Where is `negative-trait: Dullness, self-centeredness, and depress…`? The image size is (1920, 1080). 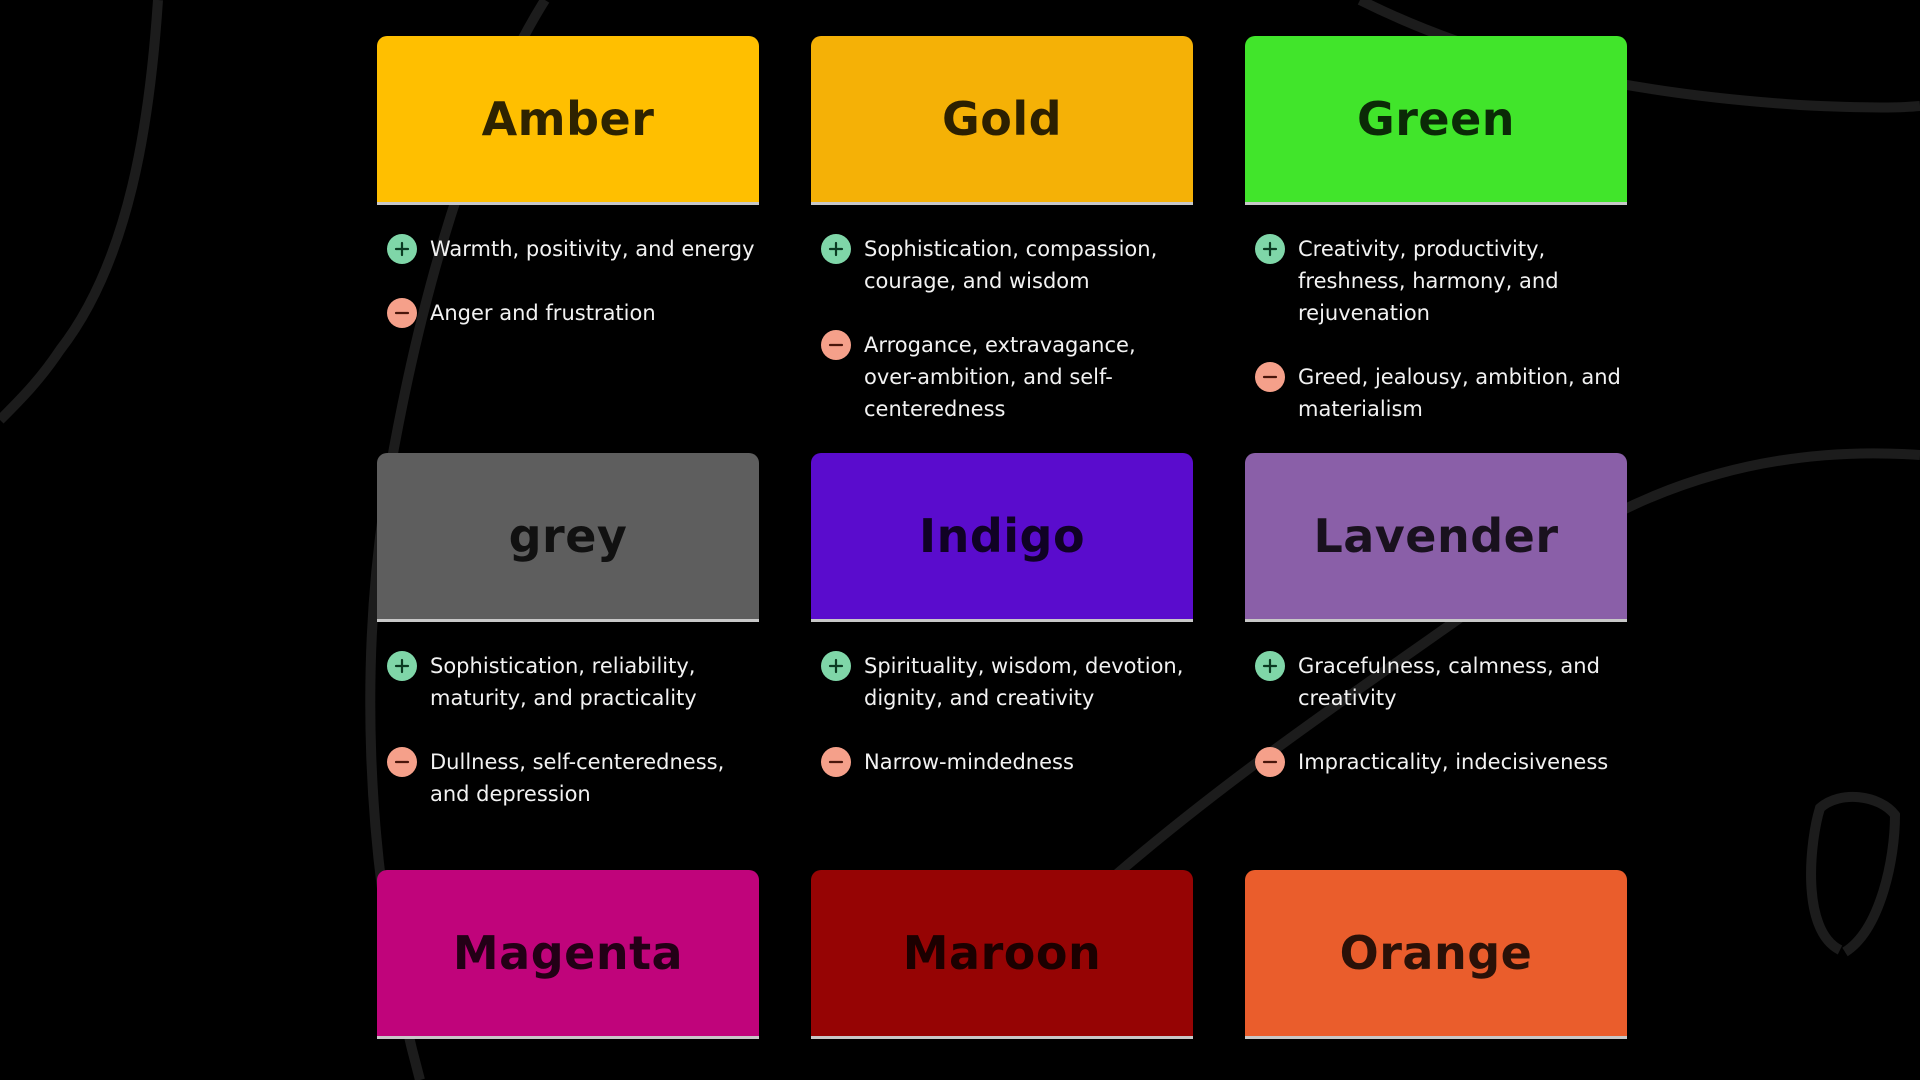 negative-trait: Dullness, self-centeredness, and depress… is located at coordinates (573, 778).